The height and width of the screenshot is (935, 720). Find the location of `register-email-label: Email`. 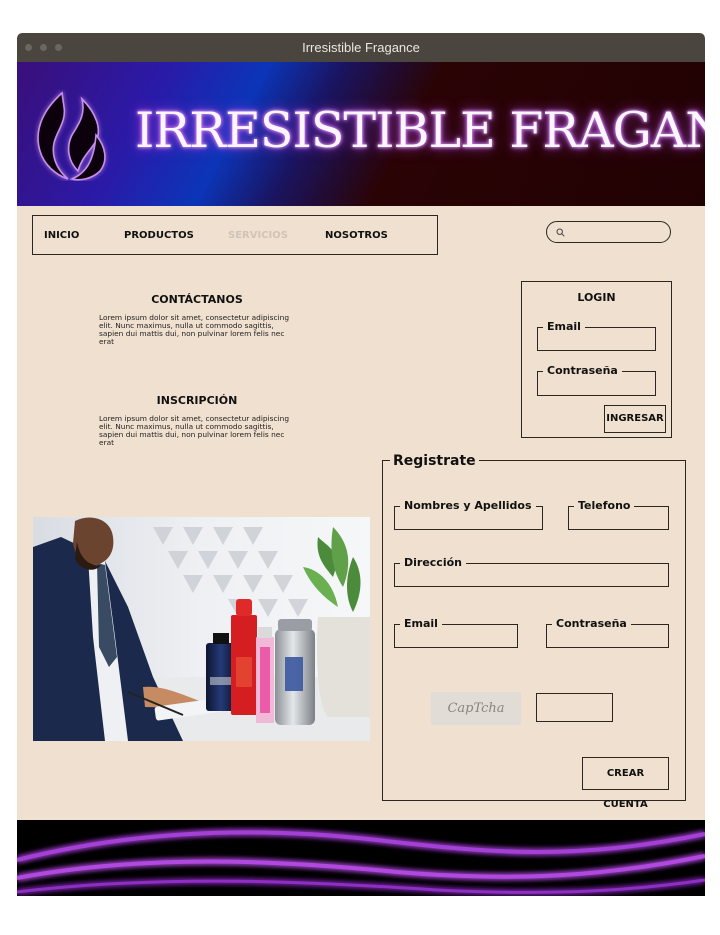

register-email-label: Email is located at coordinates (421, 624).